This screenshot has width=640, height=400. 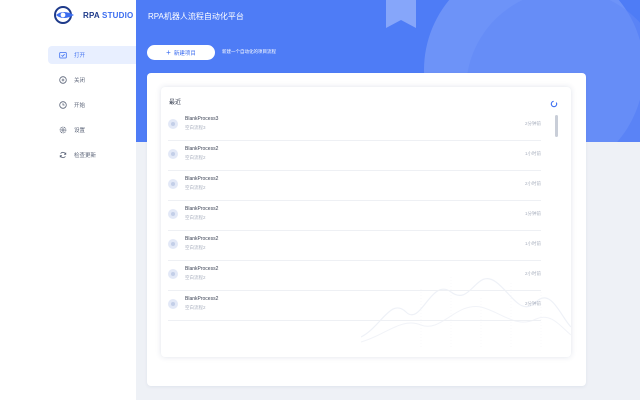 I want to click on sidebar-item-label: 开始, so click(x=80, y=106).